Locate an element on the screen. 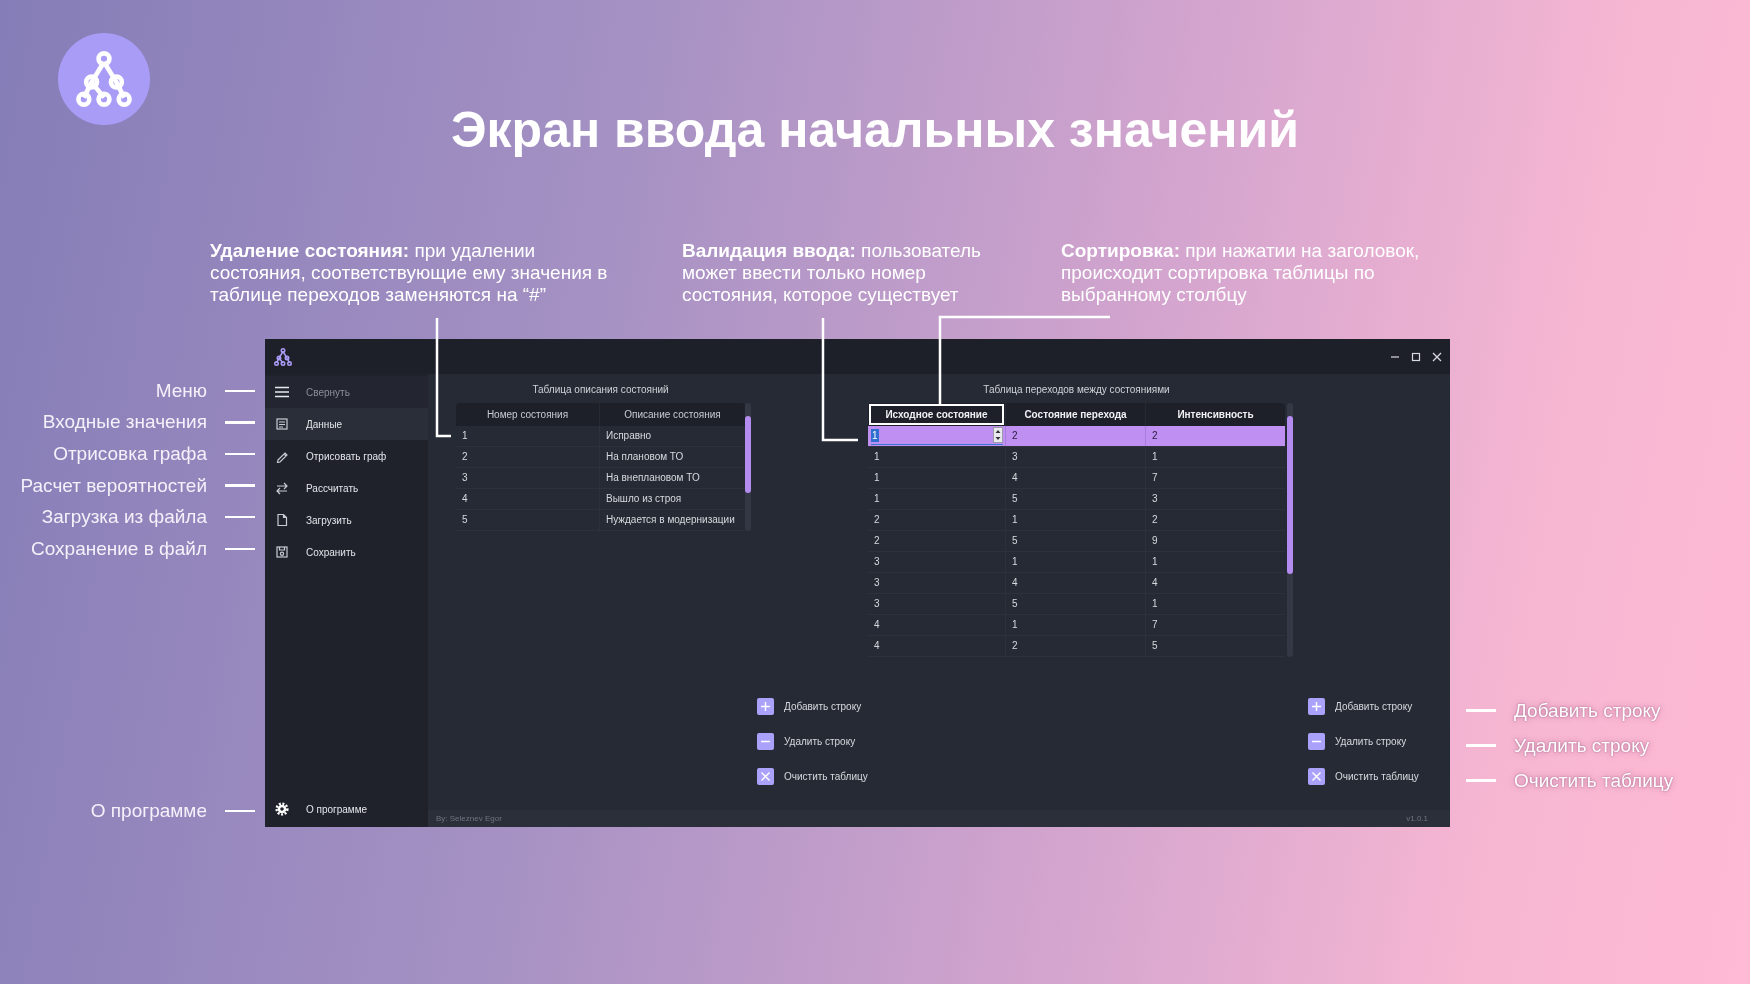  table-title: Таблица описания состояний is located at coordinates (600, 389).